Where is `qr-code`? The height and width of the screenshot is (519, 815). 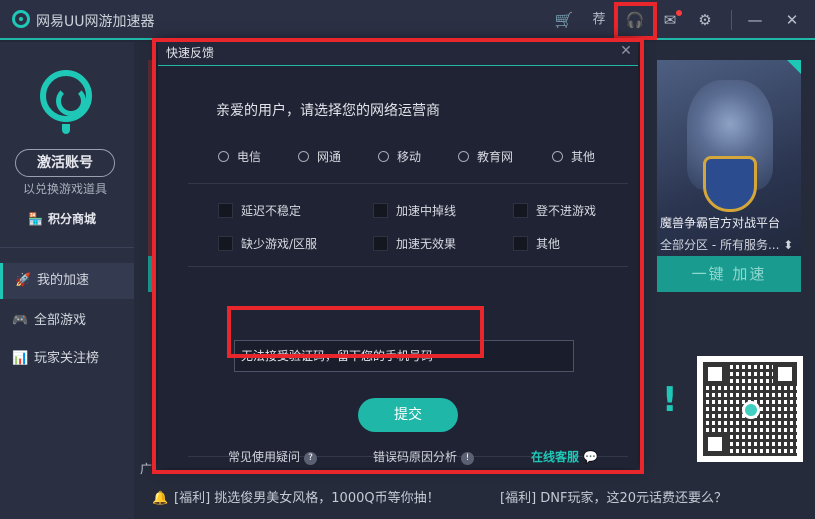
qr-code is located at coordinates (750, 409).